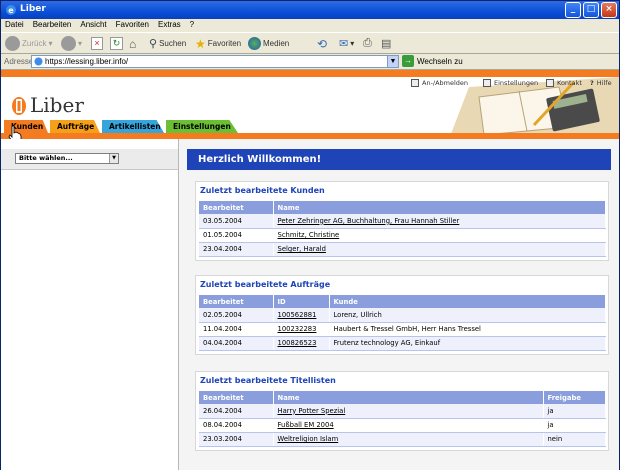 The image size is (620, 470). What do you see at coordinates (93, 25) in the screenshot?
I see `menu-ansicht: Ansicht` at bounding box center [93, 25].